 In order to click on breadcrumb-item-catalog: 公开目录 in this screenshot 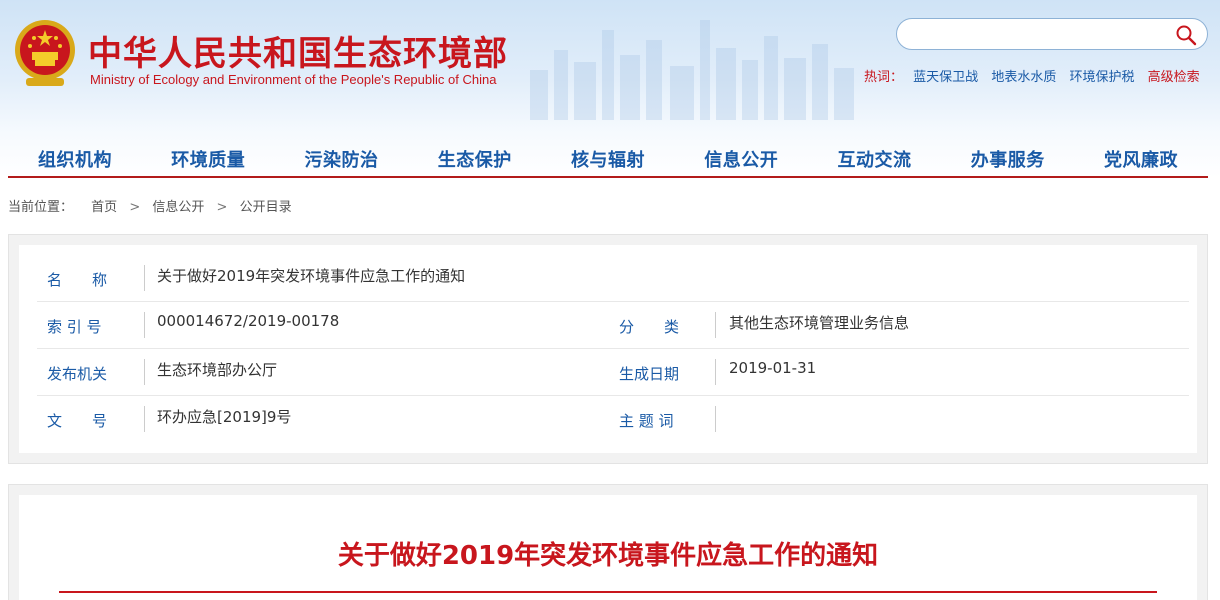, I will do `click(266, 207)`.